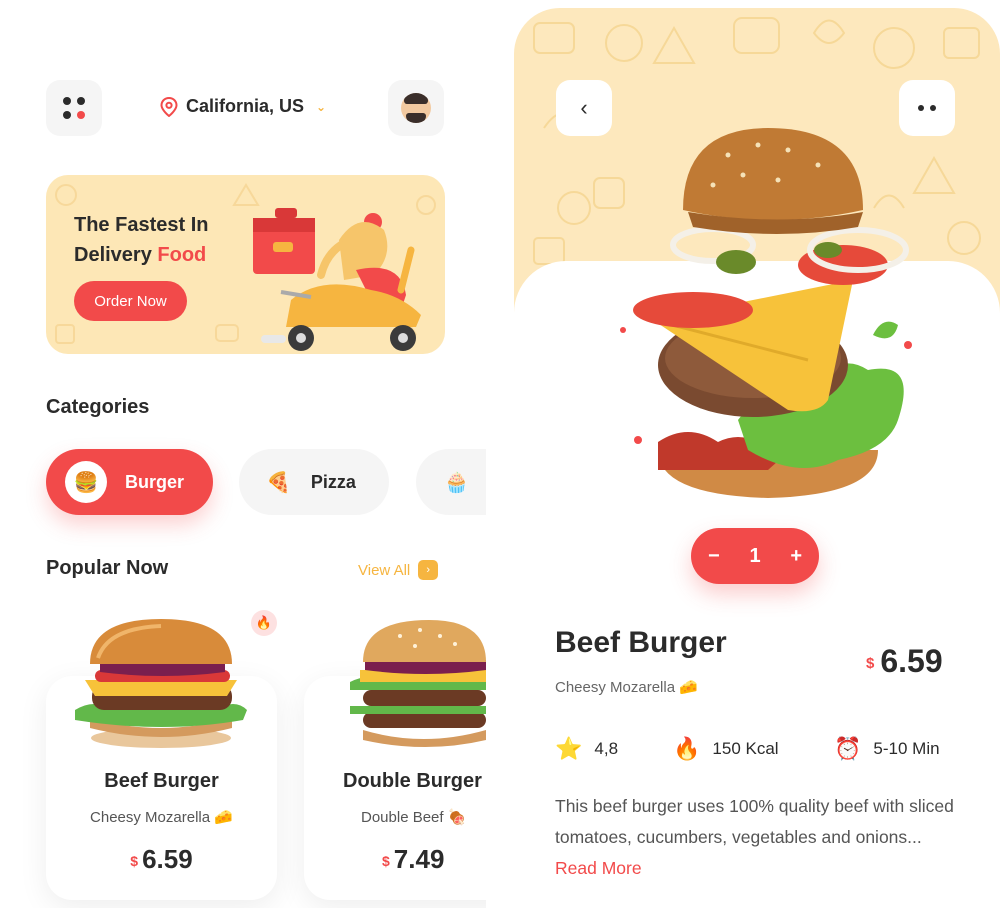 This screenshot has width=1000, height=908. I want to click on back-button: ‹, so click(584, 108).